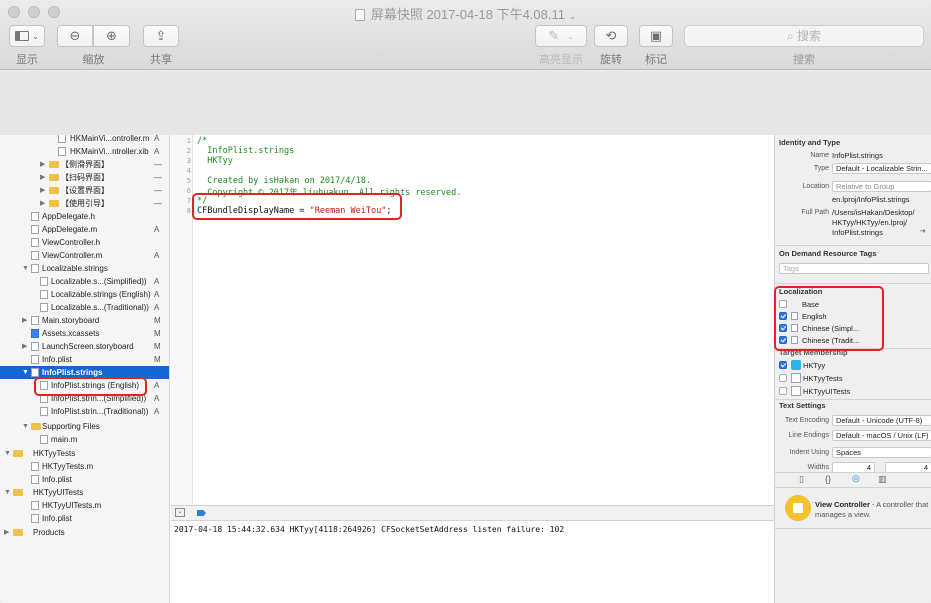  Describe the element at coordinates (84, 216) in the screenshot. I see `nav-item: AppDelegate.h` at that location.